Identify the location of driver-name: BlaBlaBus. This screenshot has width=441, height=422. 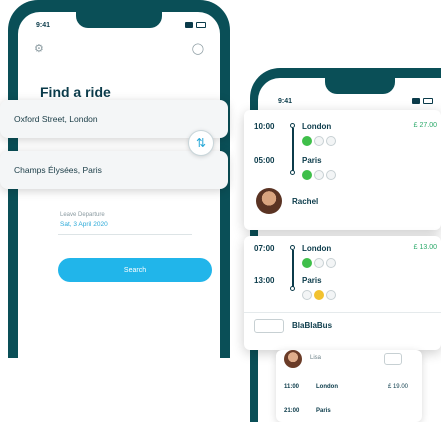
(312, 325).